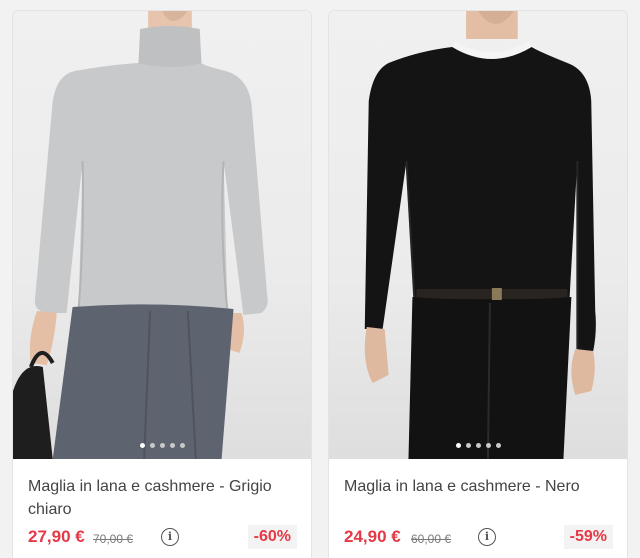 The height and width of the screenshot is (558, 640). What do you see at coordinates (478, 486) in the screenshot?
I see `product-name: Maglia in lana e cashmere - Nero` at bounding box center [478, 486].